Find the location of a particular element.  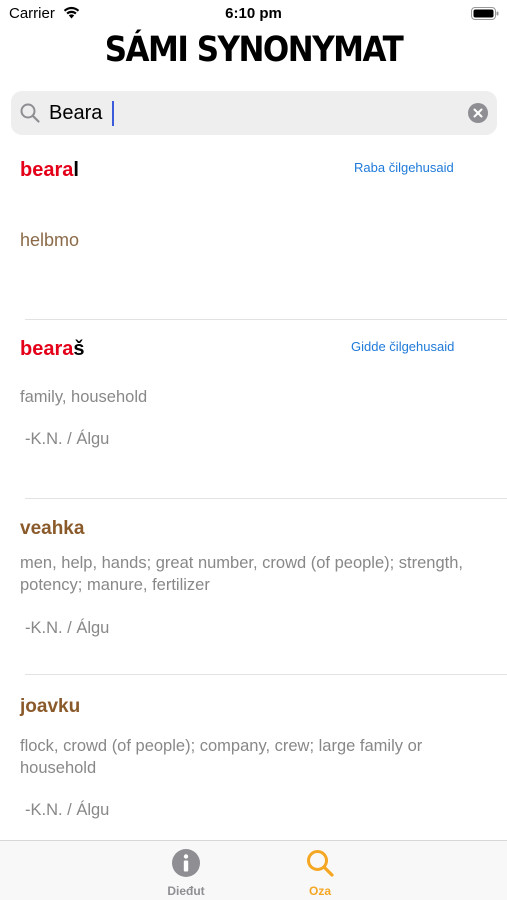

entry-headword: bearal is located at coordinates (49, 170).